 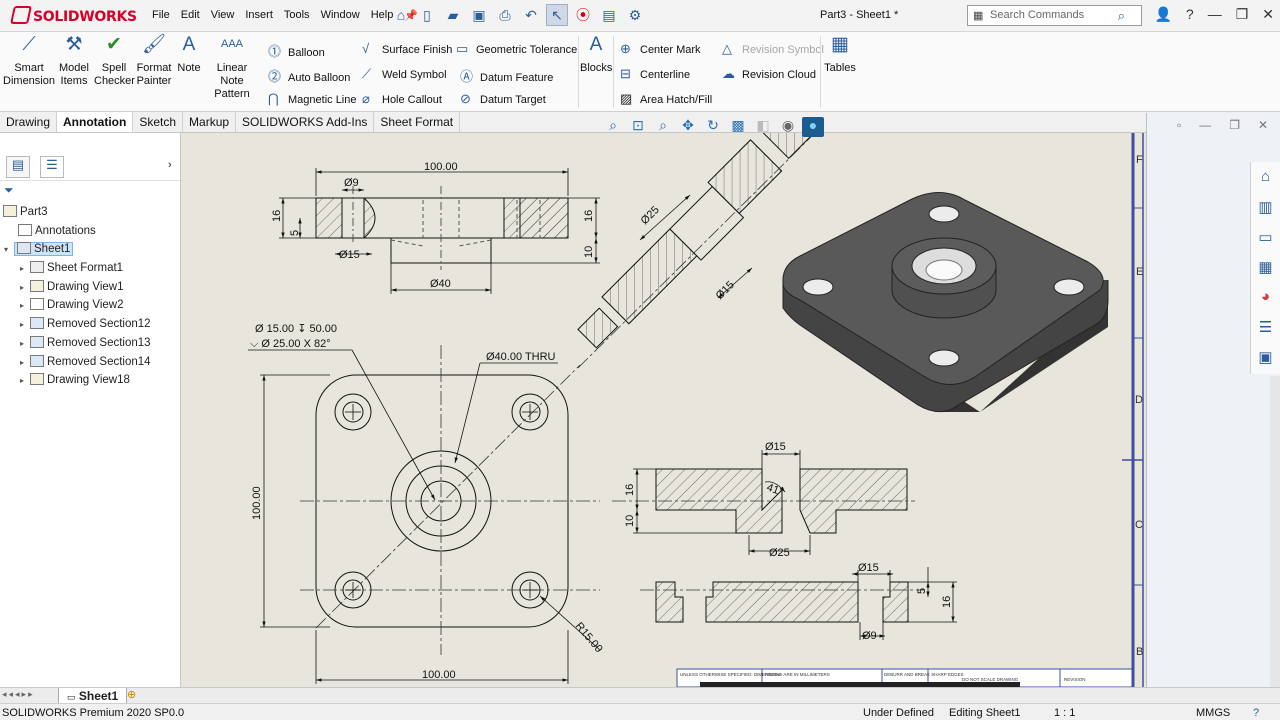 I want to click on file-properties-icon: ▤, so click(x=609, y=15).